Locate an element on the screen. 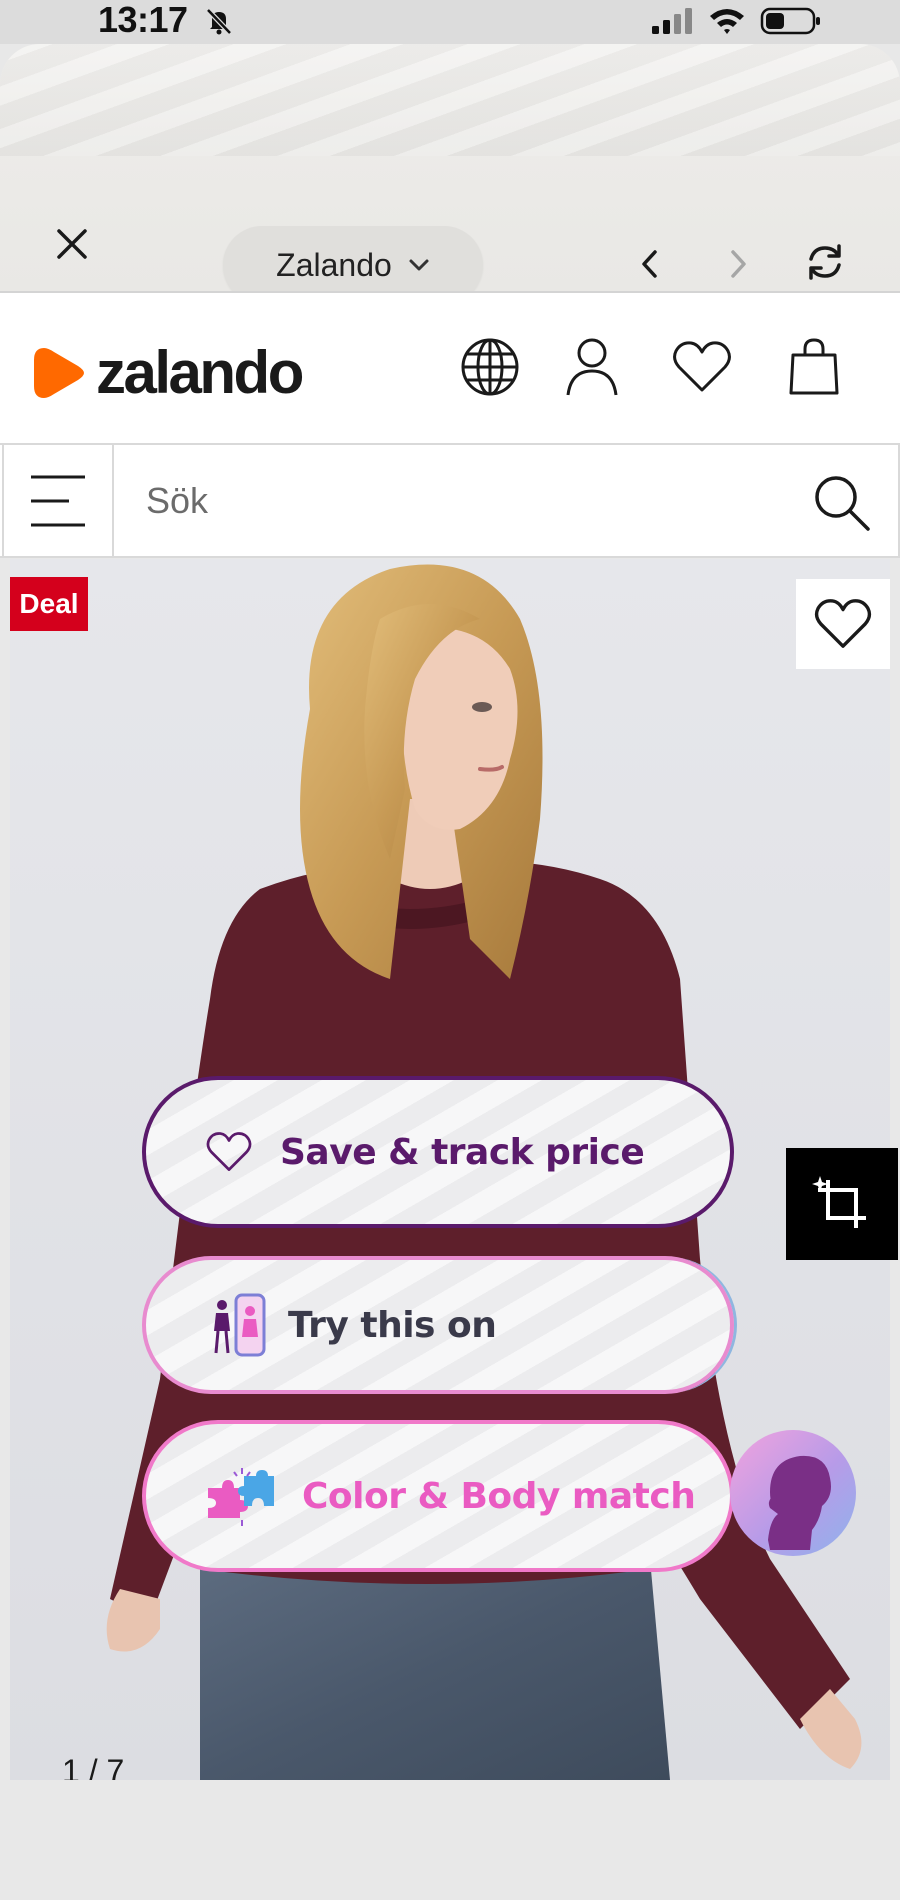 The image size is (900, 1900). bottom-bar is located at coordinates (450, 1840).